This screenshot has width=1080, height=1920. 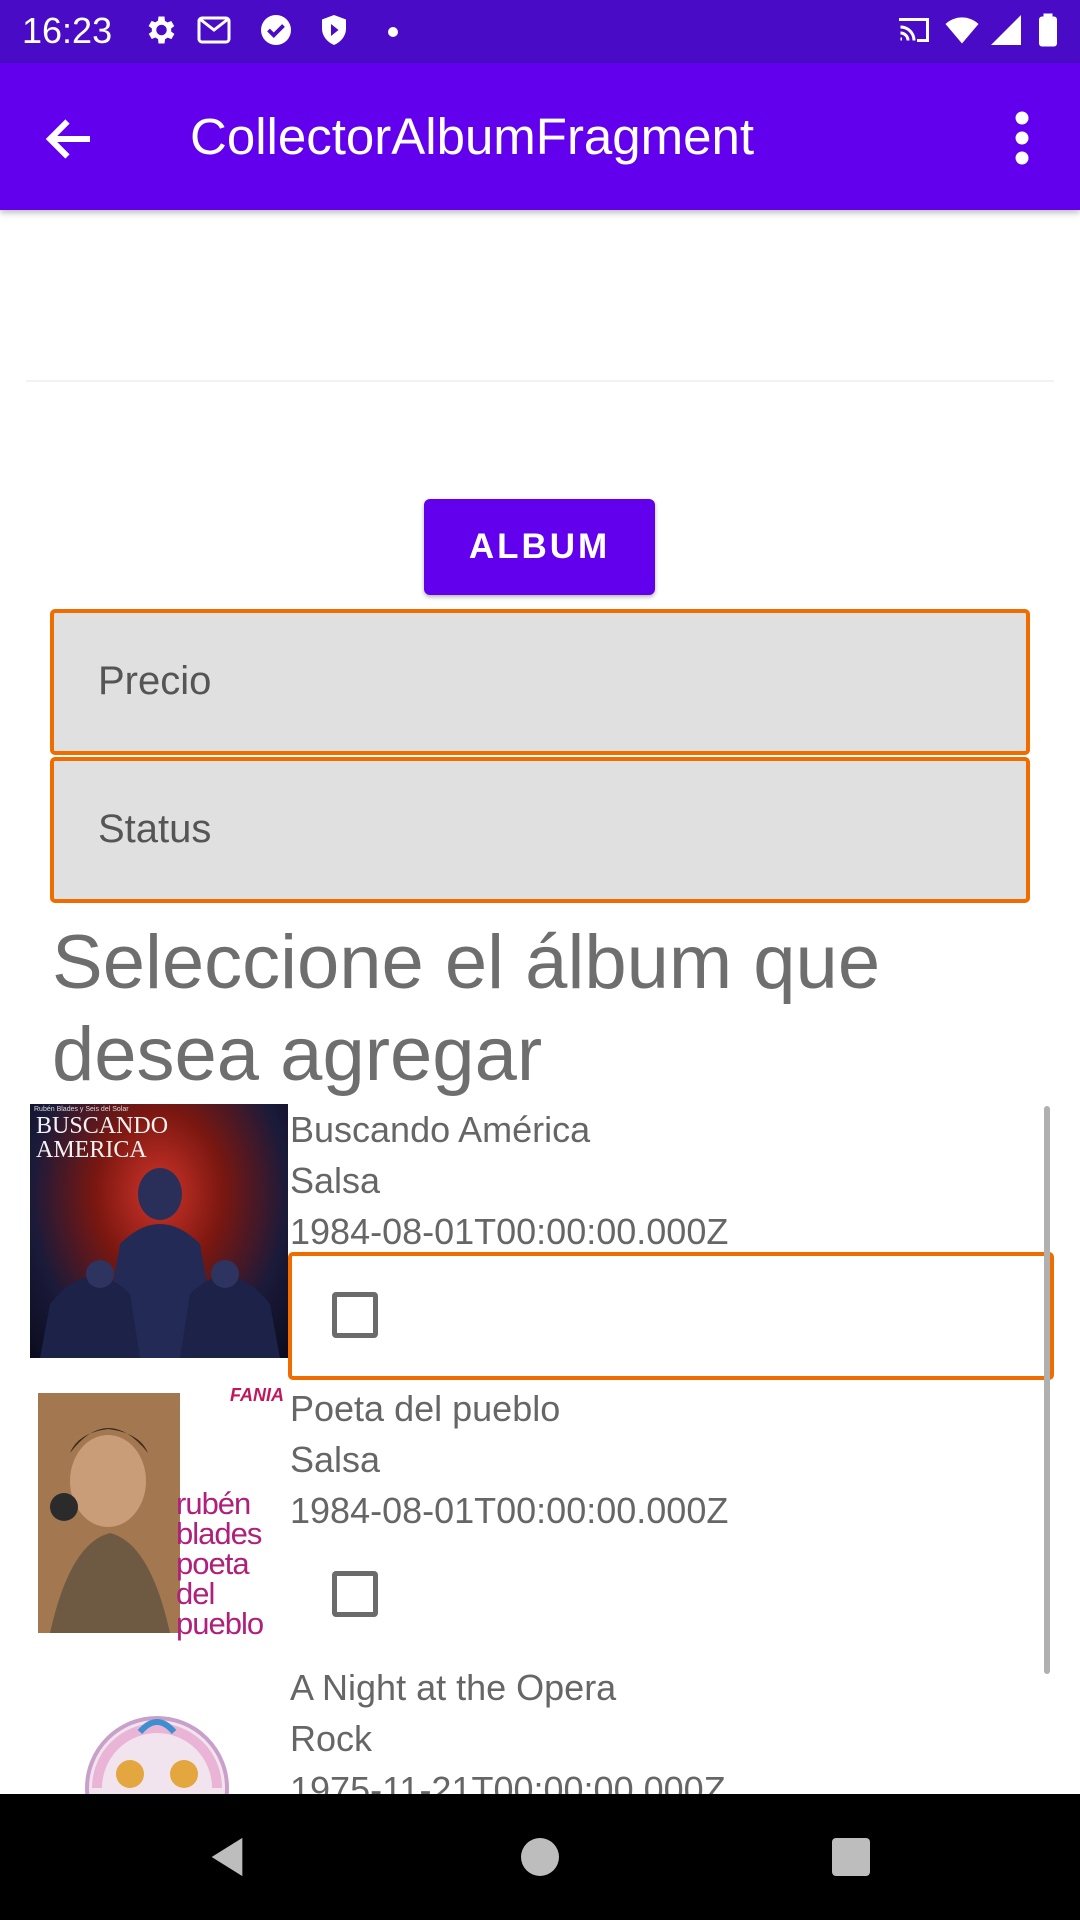 What do you see at coordinates (472, 136) in the screenshot?
I see `page-title: CollectorAlbumFragment` at bounding box center [472, 136].